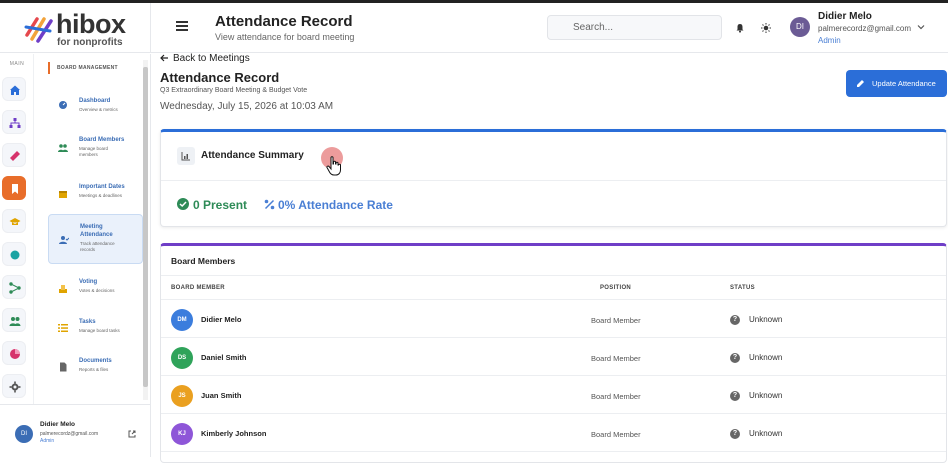 The width and height of the screenshot is (948, 463). Describe the element at coordinates (150, 28) in the screenshot. I see `header-divider` at that location.